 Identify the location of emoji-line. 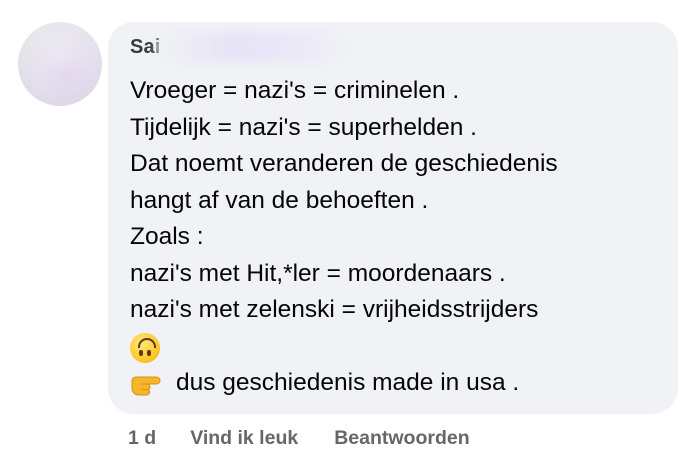
(400, 347).